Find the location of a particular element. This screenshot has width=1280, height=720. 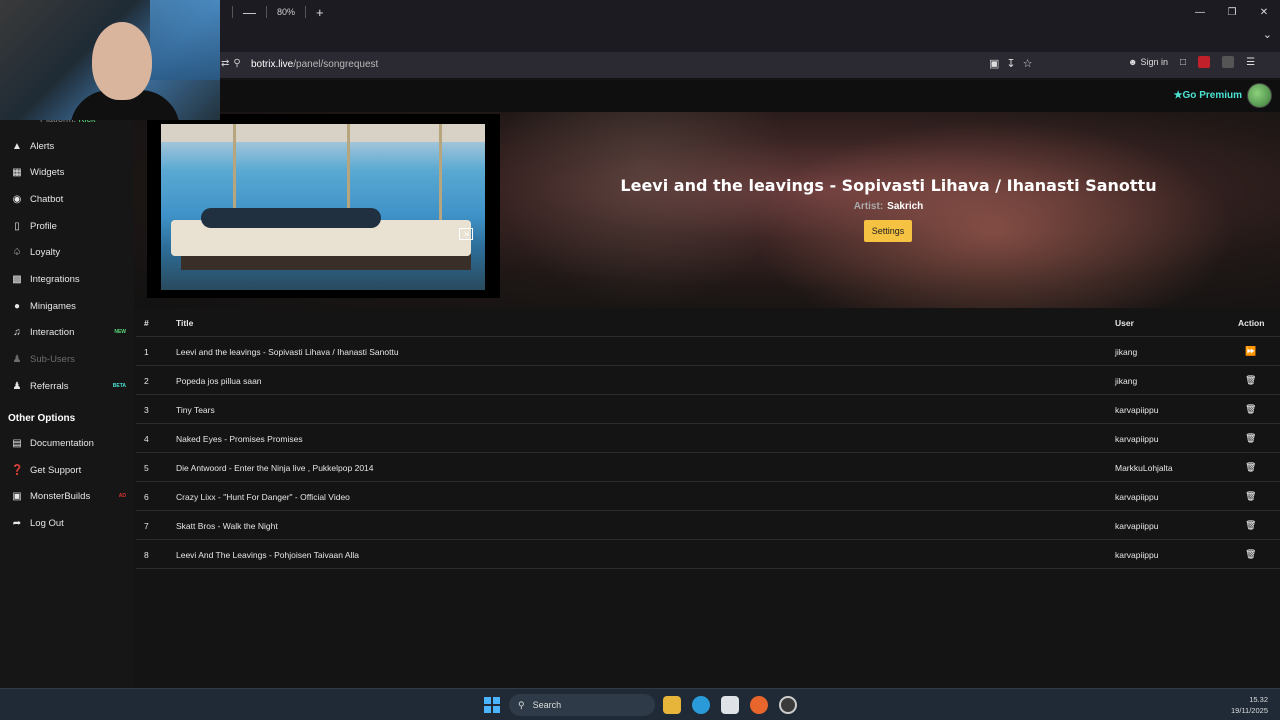

windows-start-icon is located at coordinates (492, 705).